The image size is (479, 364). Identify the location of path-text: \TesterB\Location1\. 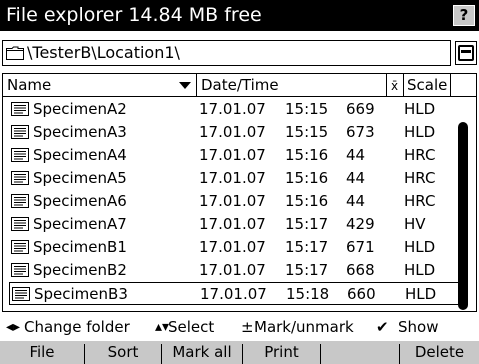
(103, 52).